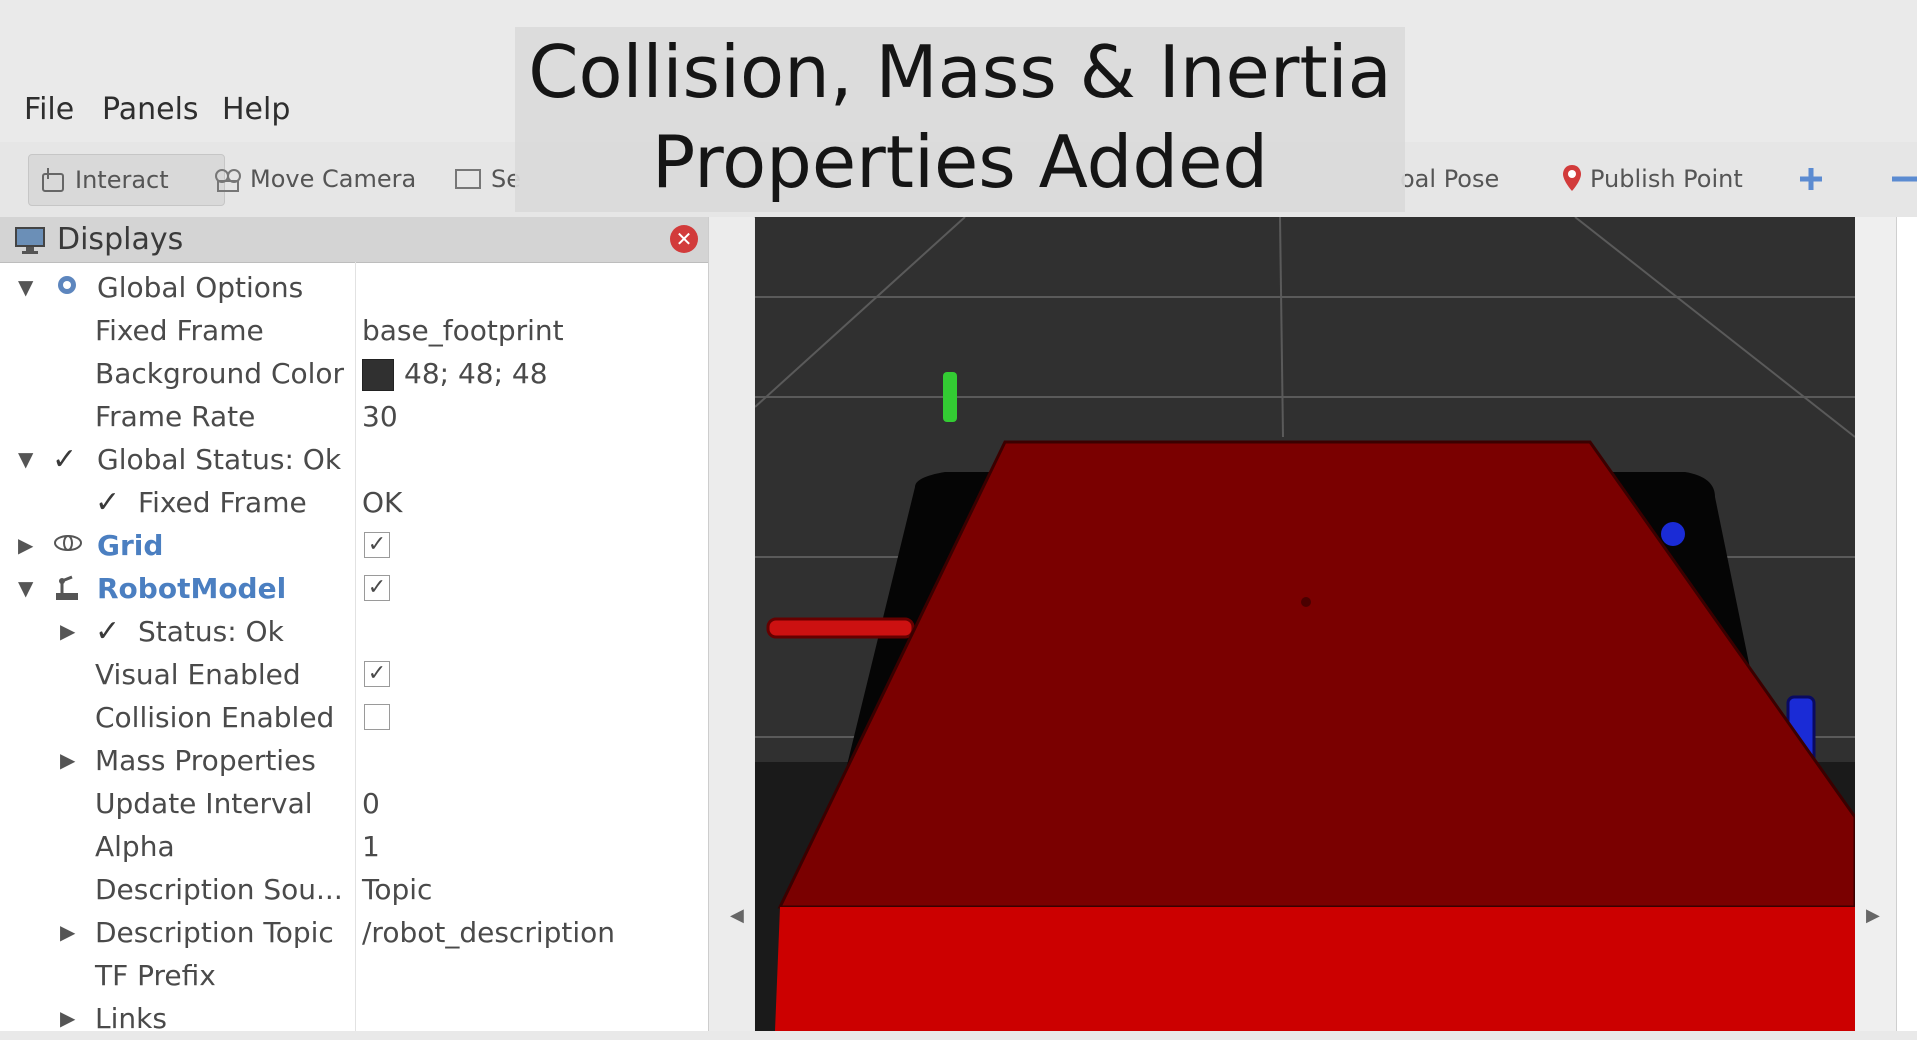  I want to click on tree-row-label: Fixed Frame, so click(222, 502).